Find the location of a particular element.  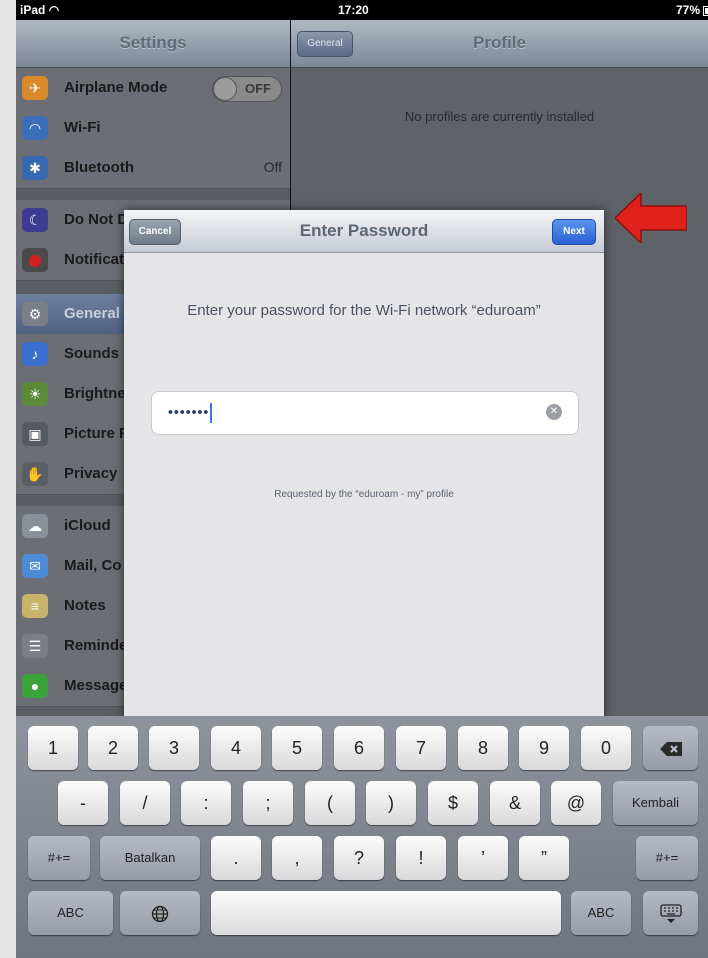

battery-percent: 77% is located at coordinates (687, 10).